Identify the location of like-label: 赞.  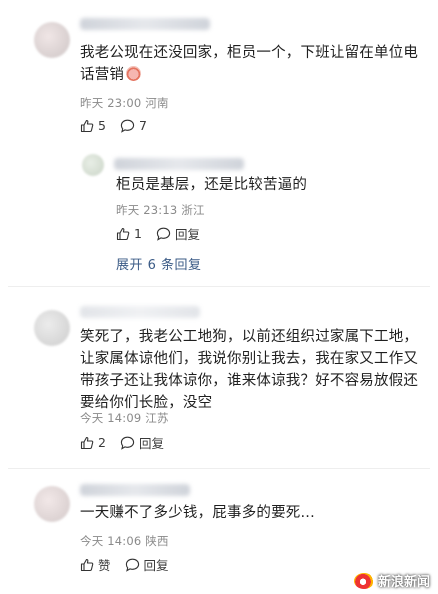
(104, 565).